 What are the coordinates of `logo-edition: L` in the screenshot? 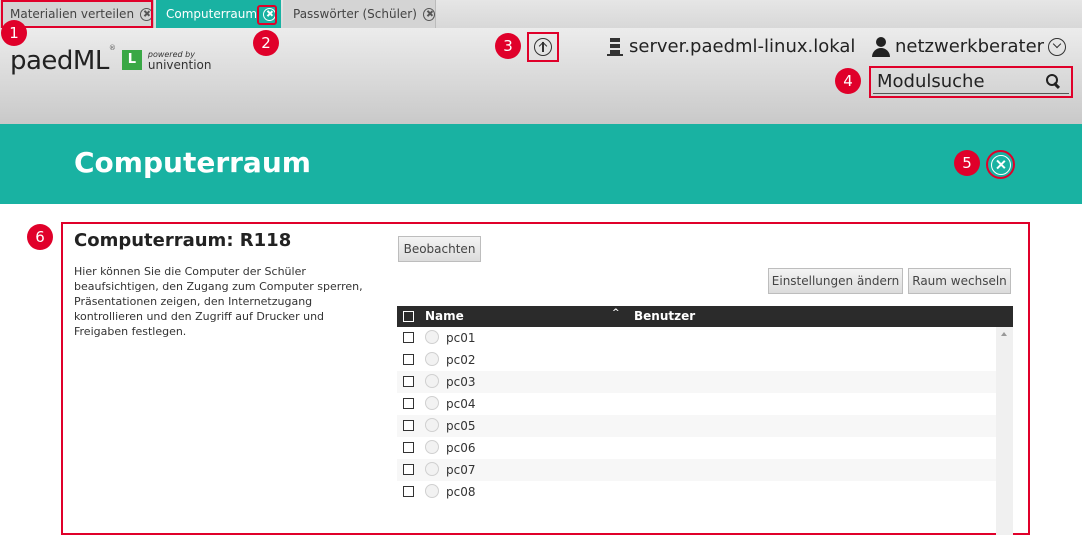 It's located at (131, 60).